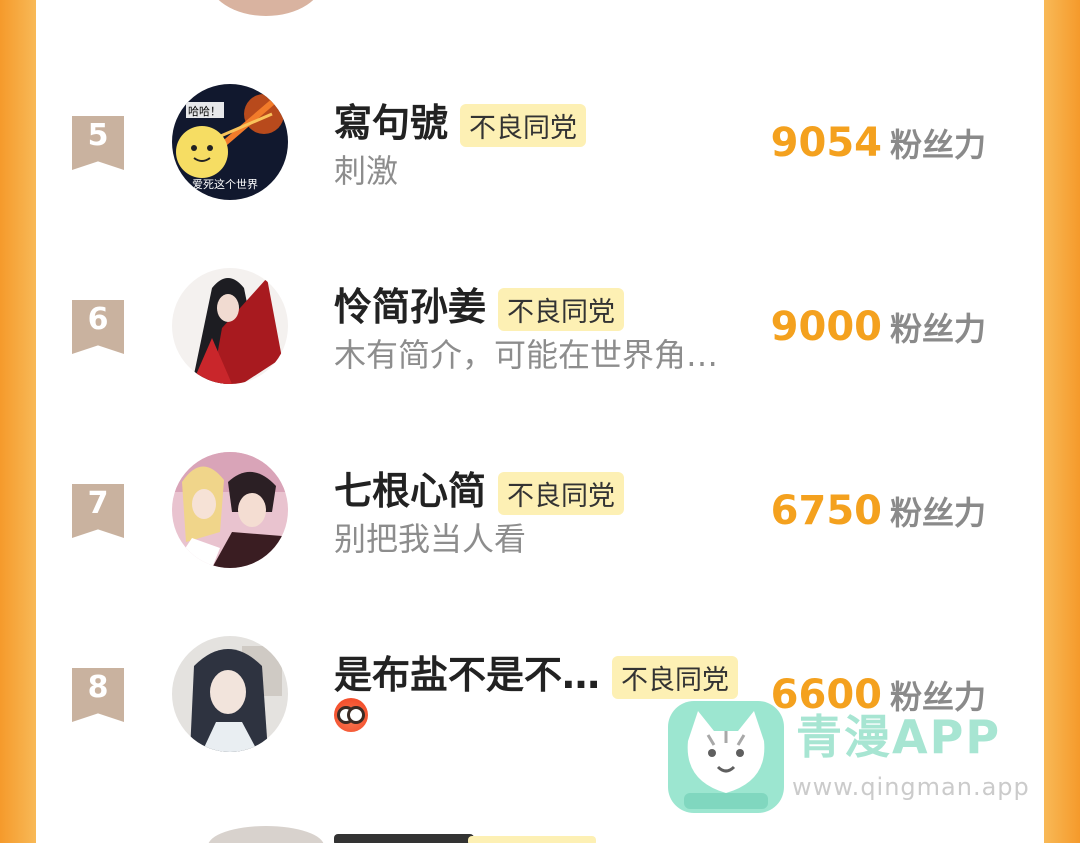  I want to click on score-value: 6750, so click(826, 511).